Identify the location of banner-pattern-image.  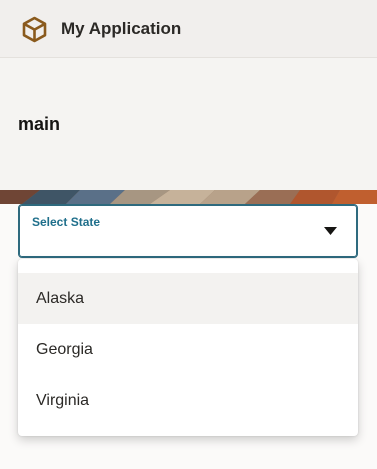
(188, 197).